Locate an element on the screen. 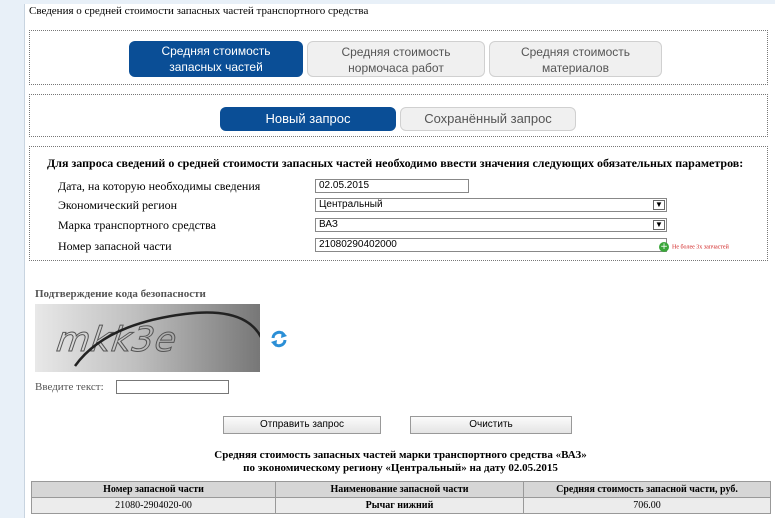  plus-circle-icon: + is located at coordinates (664, 247).